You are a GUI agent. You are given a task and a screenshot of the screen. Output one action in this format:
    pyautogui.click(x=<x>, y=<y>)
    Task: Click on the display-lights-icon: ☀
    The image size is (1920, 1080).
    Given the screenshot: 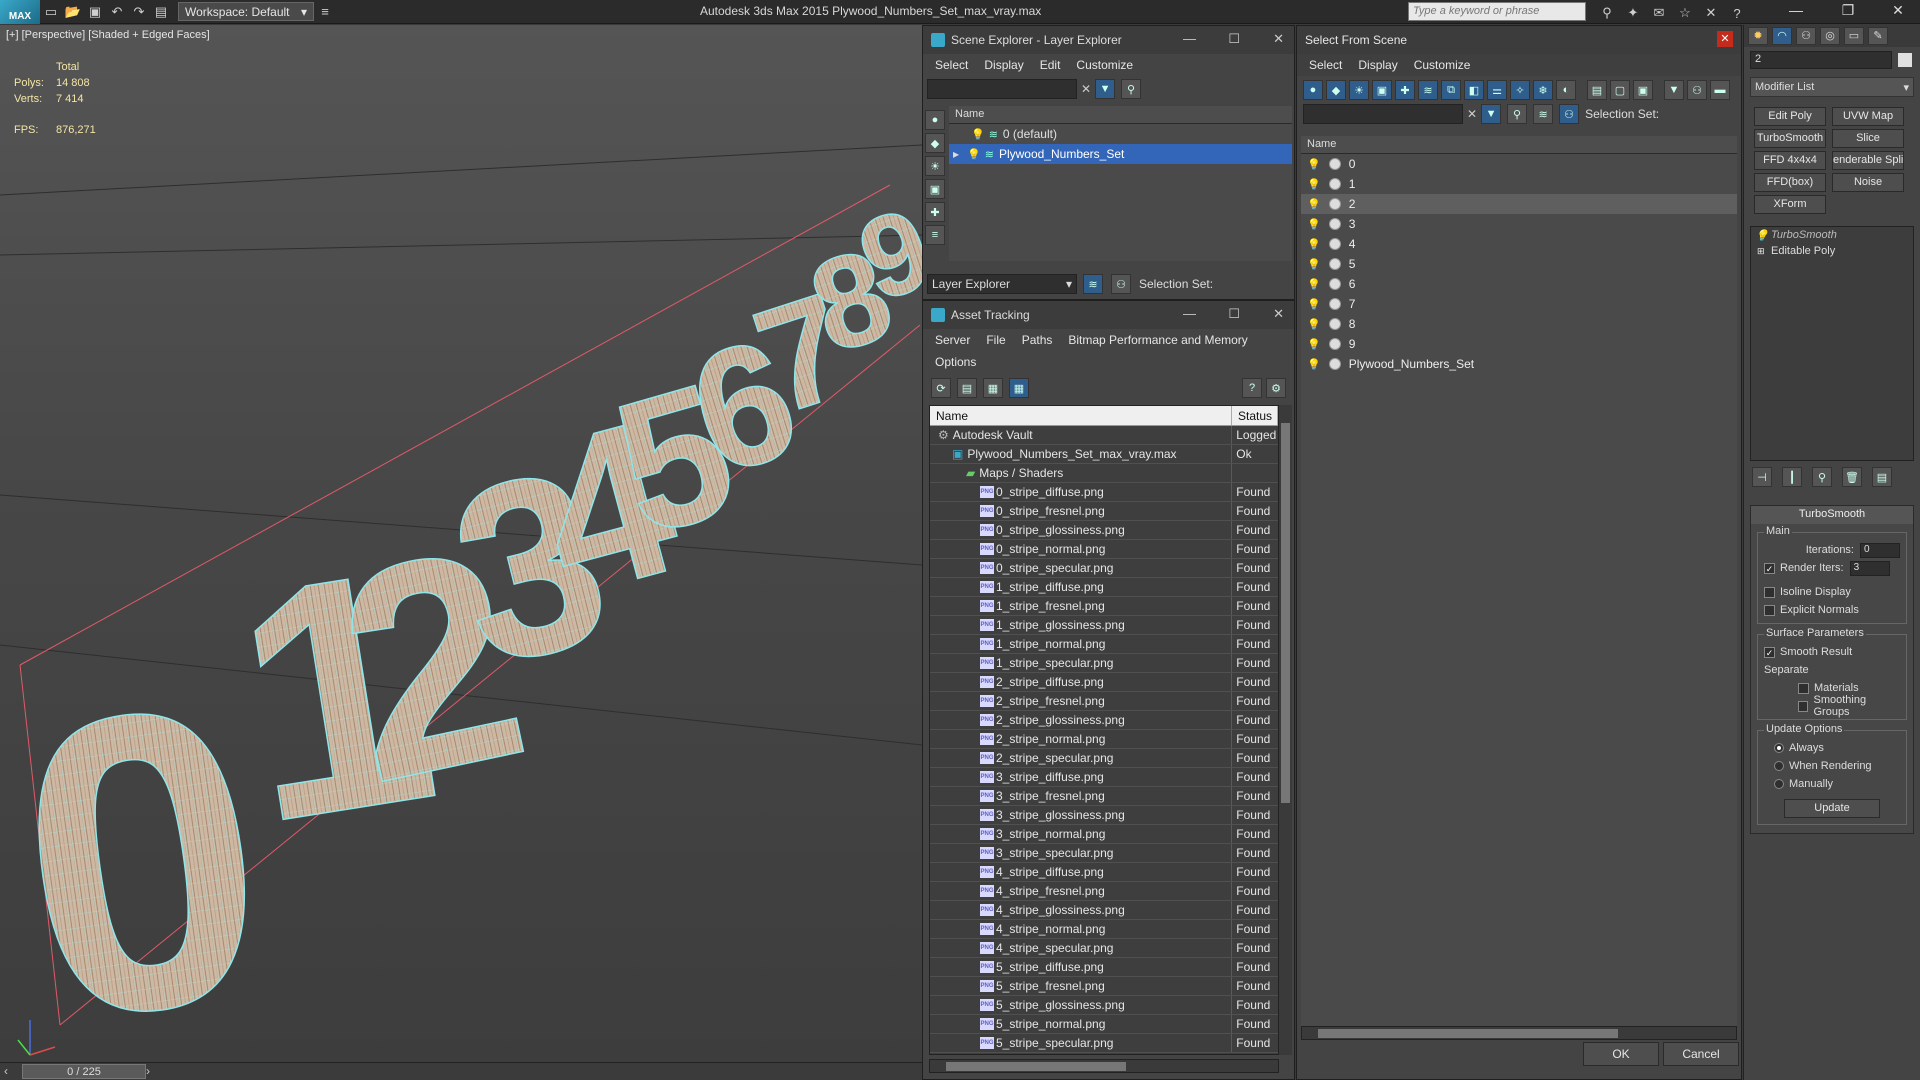 What is the action you would take?
    pyautogui.click(x=935, y=166)
    